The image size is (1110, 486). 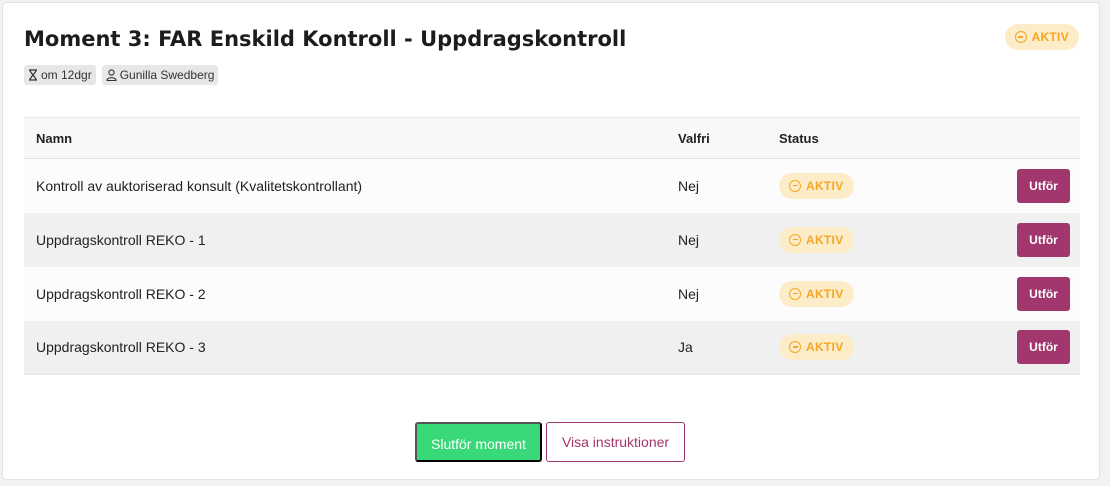 I want to click on table-header-row: Namn Valfri Status, so click(x=552, y=138).